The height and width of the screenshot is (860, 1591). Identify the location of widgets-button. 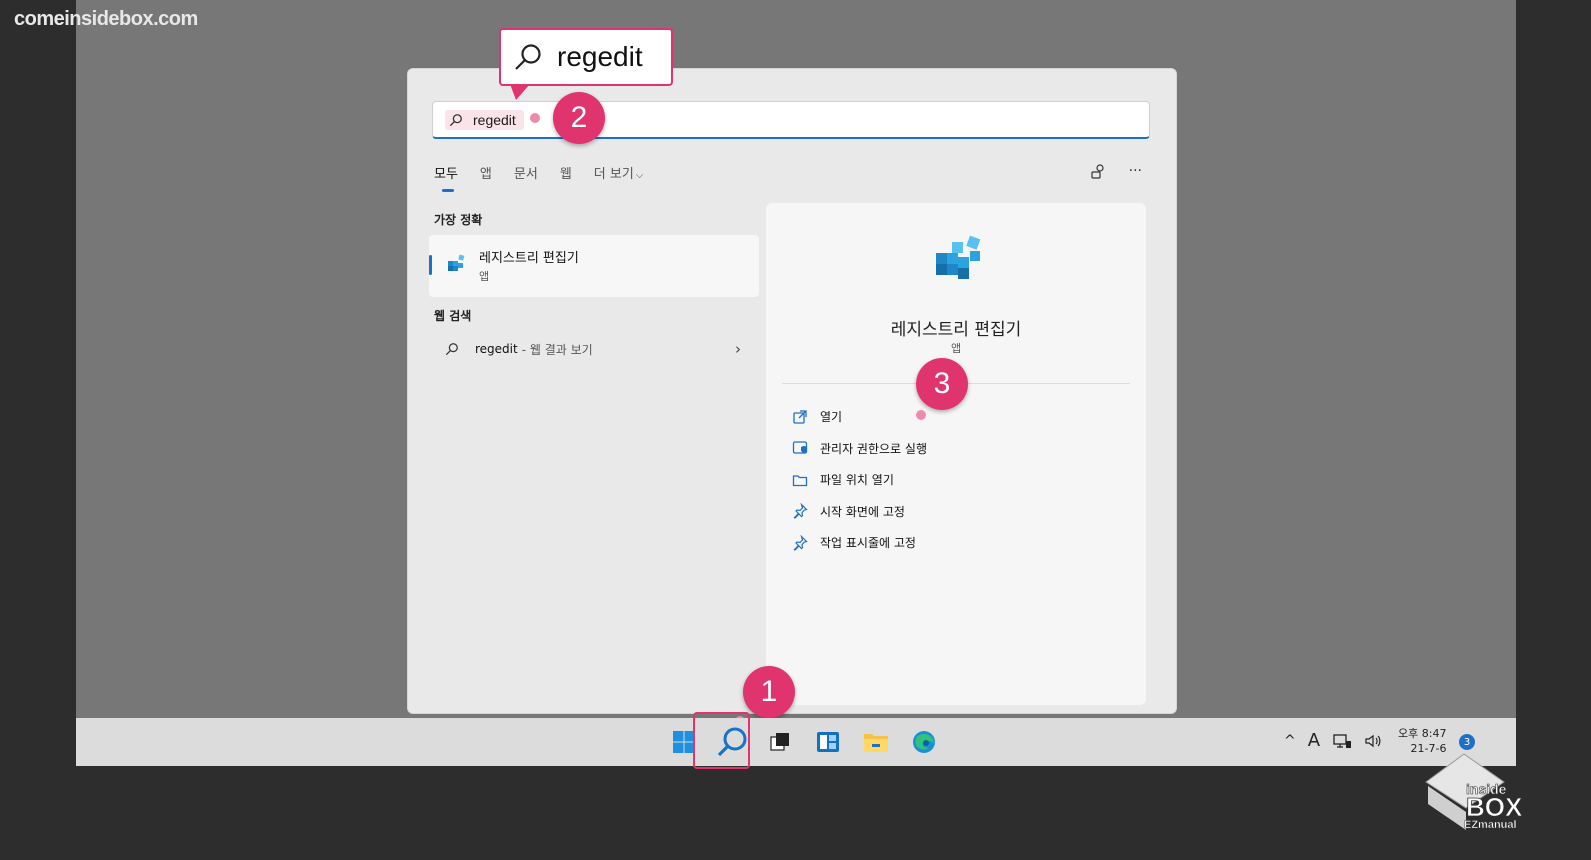
(828, 742).